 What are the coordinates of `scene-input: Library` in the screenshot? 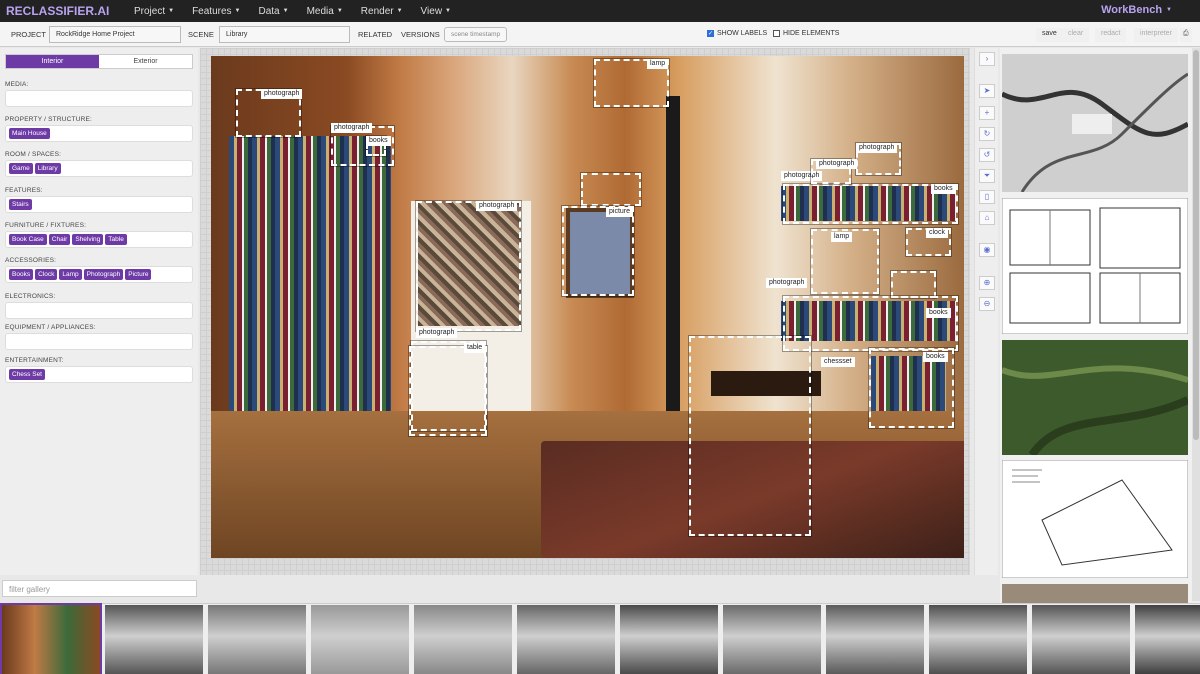 It's located at (284, 34).